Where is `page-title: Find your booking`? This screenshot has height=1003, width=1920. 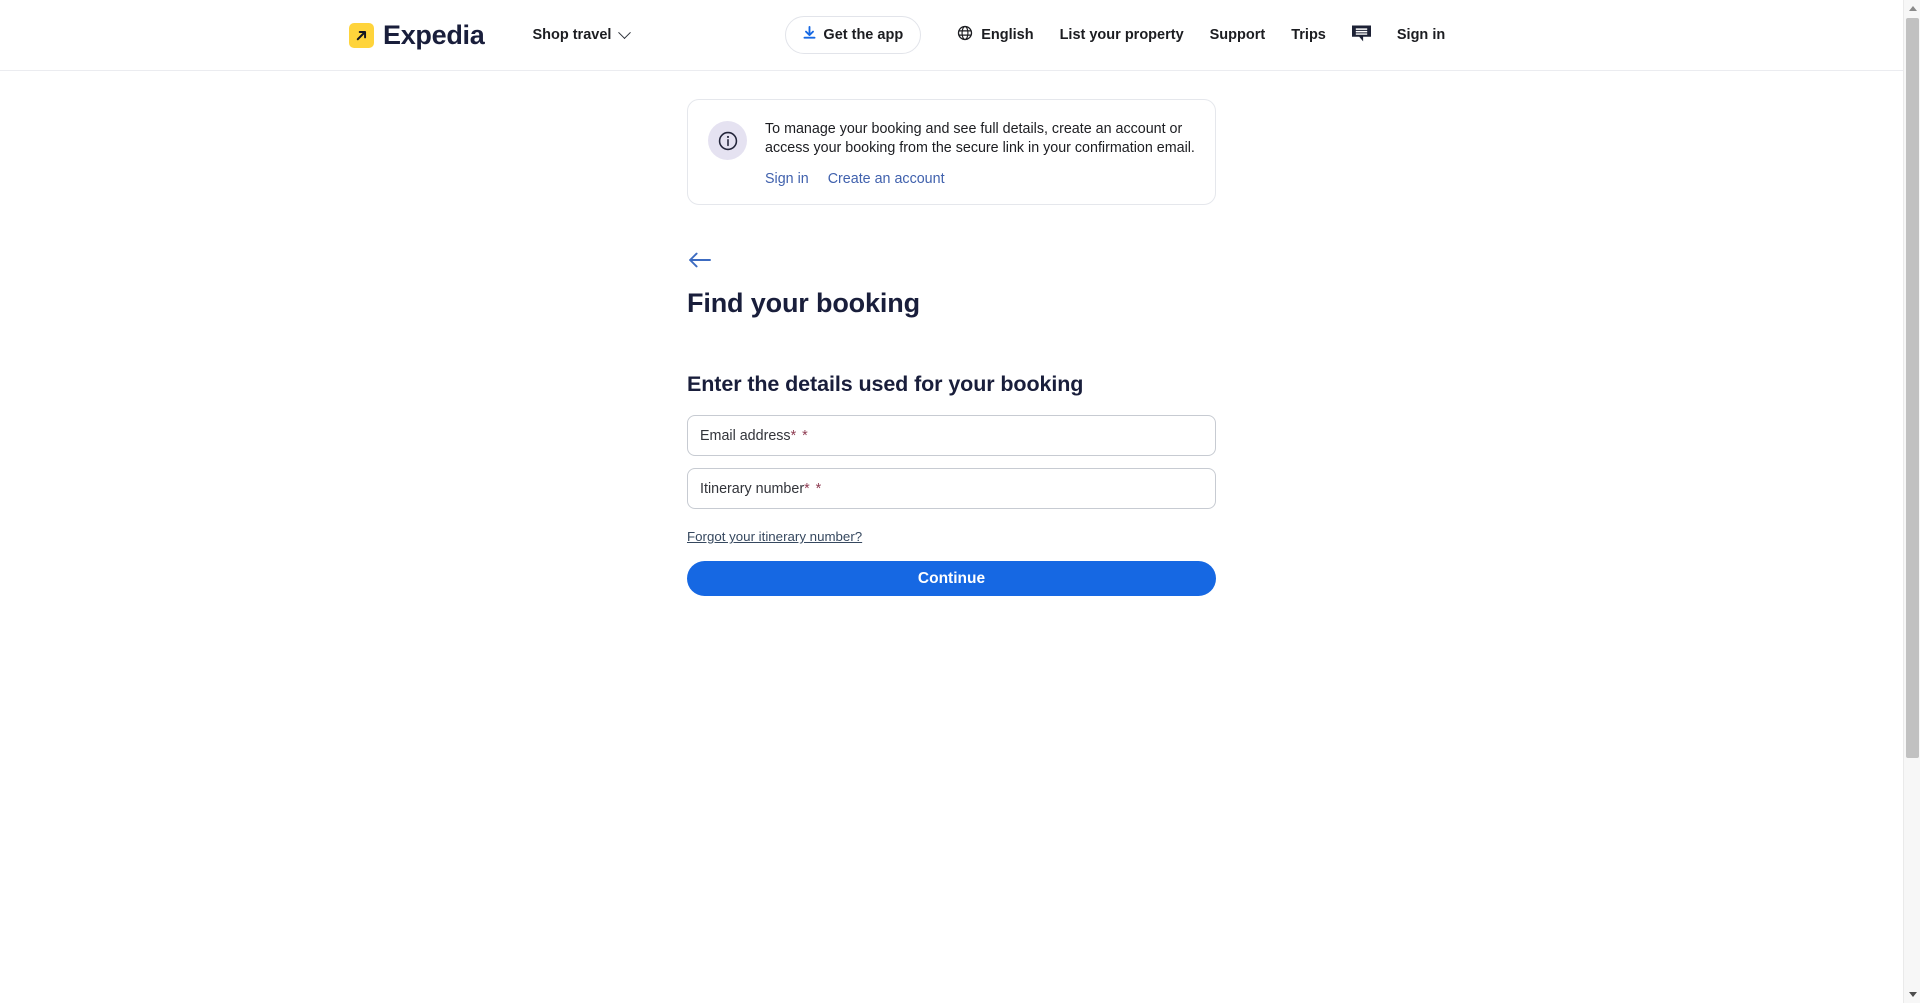
page-title: Find your booking is located at coordinates (803, 303).